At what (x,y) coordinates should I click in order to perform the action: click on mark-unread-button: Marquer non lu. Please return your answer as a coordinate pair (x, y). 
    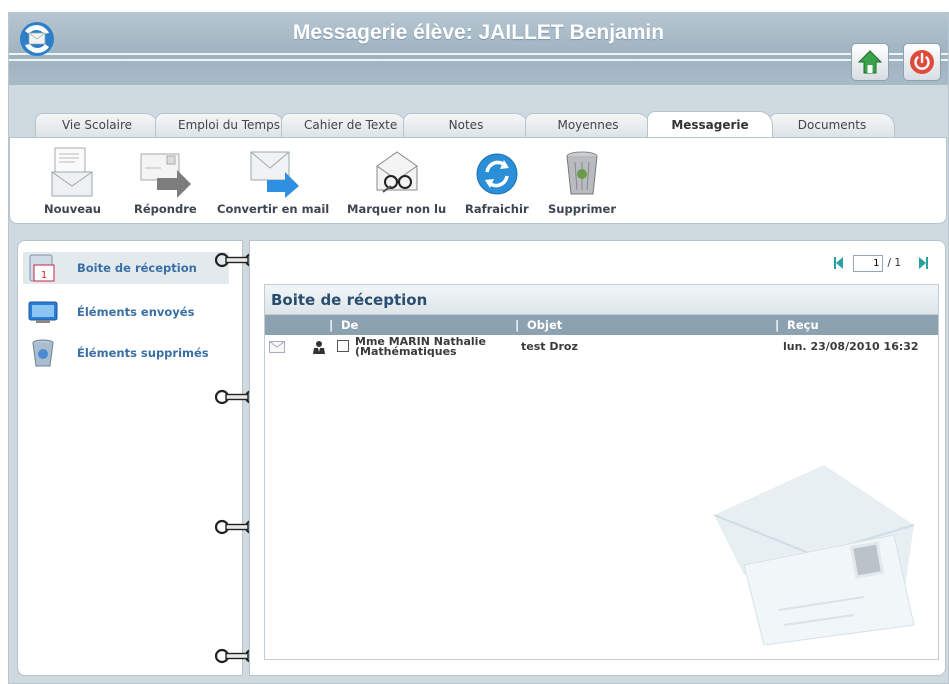
    Looking at the image, I should click on (396, 181).